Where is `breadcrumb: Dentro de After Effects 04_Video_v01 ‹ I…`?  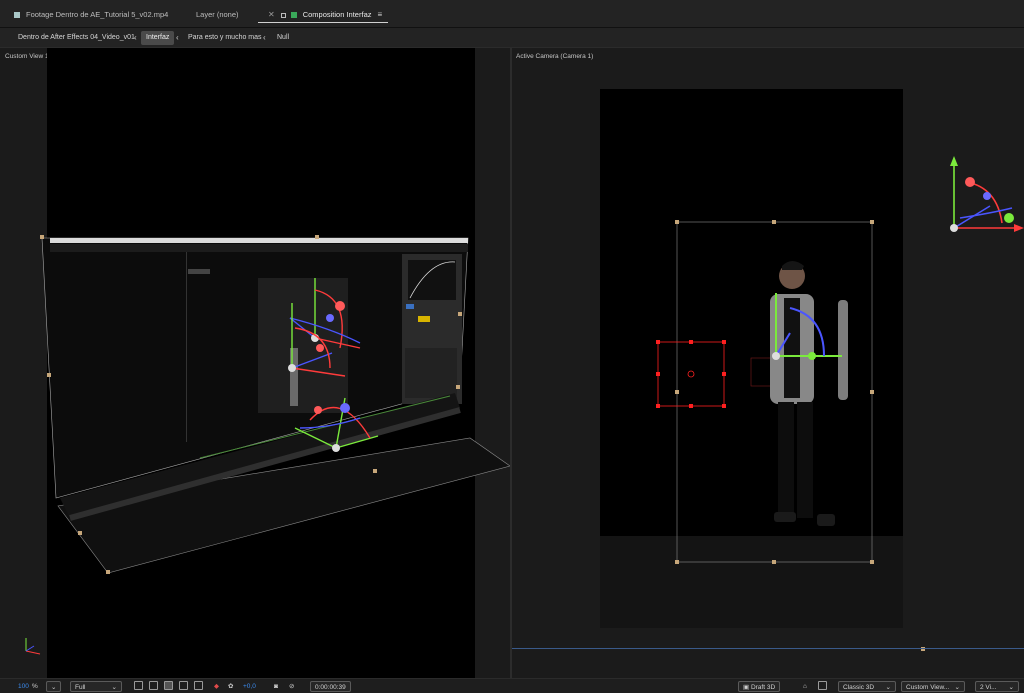 breadcrumb: Dentro de After Effects 04_Video_v01 ‹ I… is located at coordinates (512, 38).